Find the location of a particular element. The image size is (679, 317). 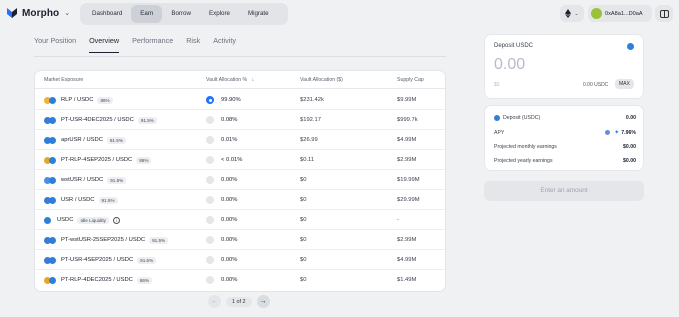

market-name: PT-wstUSR-25SEP2025 / USDC is located at coordinates (103, 240).